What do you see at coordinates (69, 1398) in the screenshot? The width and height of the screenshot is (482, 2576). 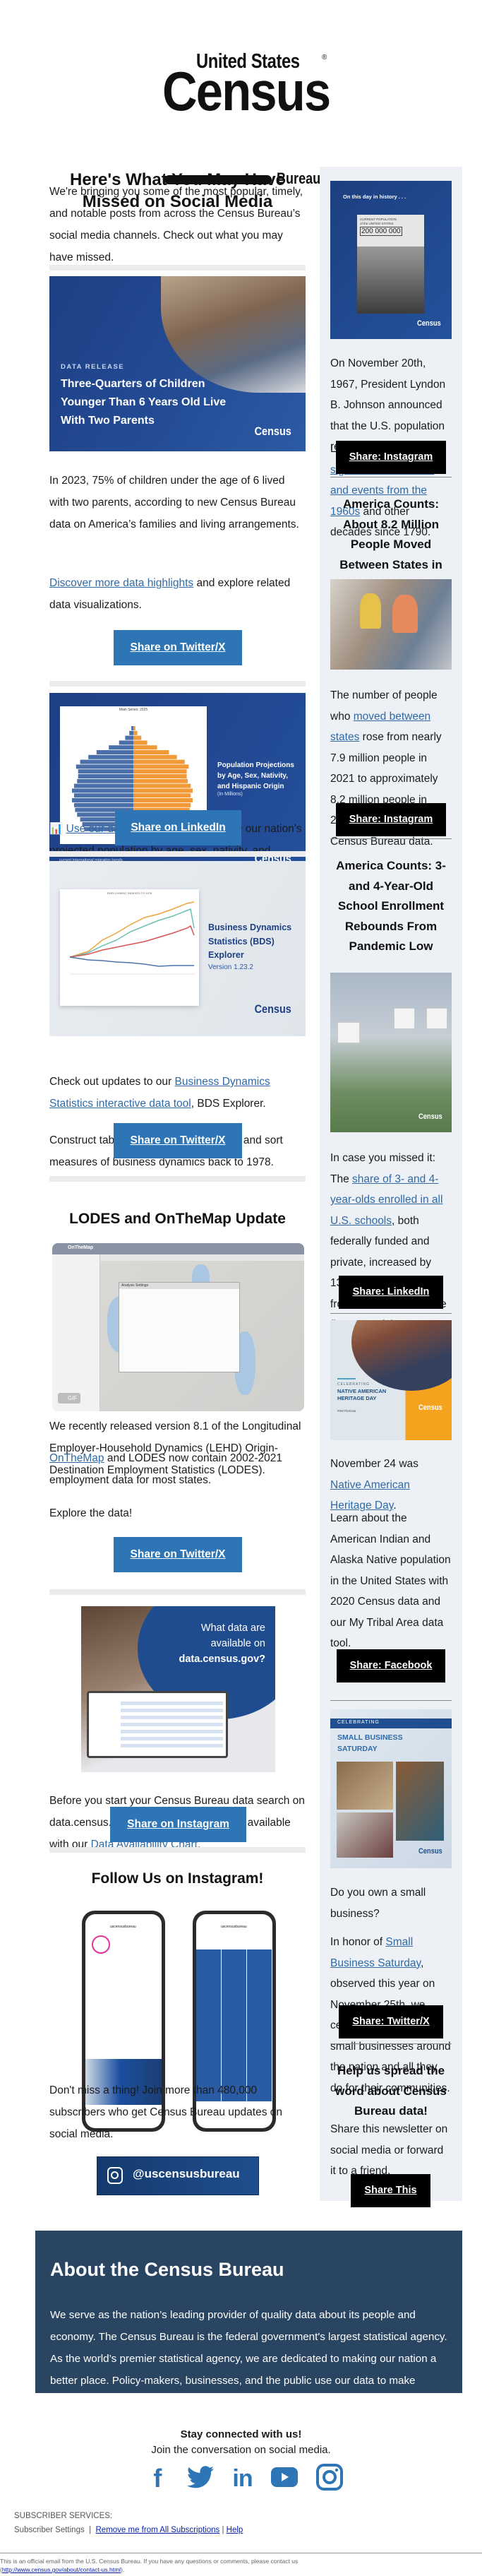 I see `gif-badge: GIF` at bounding box center [69, 1398].